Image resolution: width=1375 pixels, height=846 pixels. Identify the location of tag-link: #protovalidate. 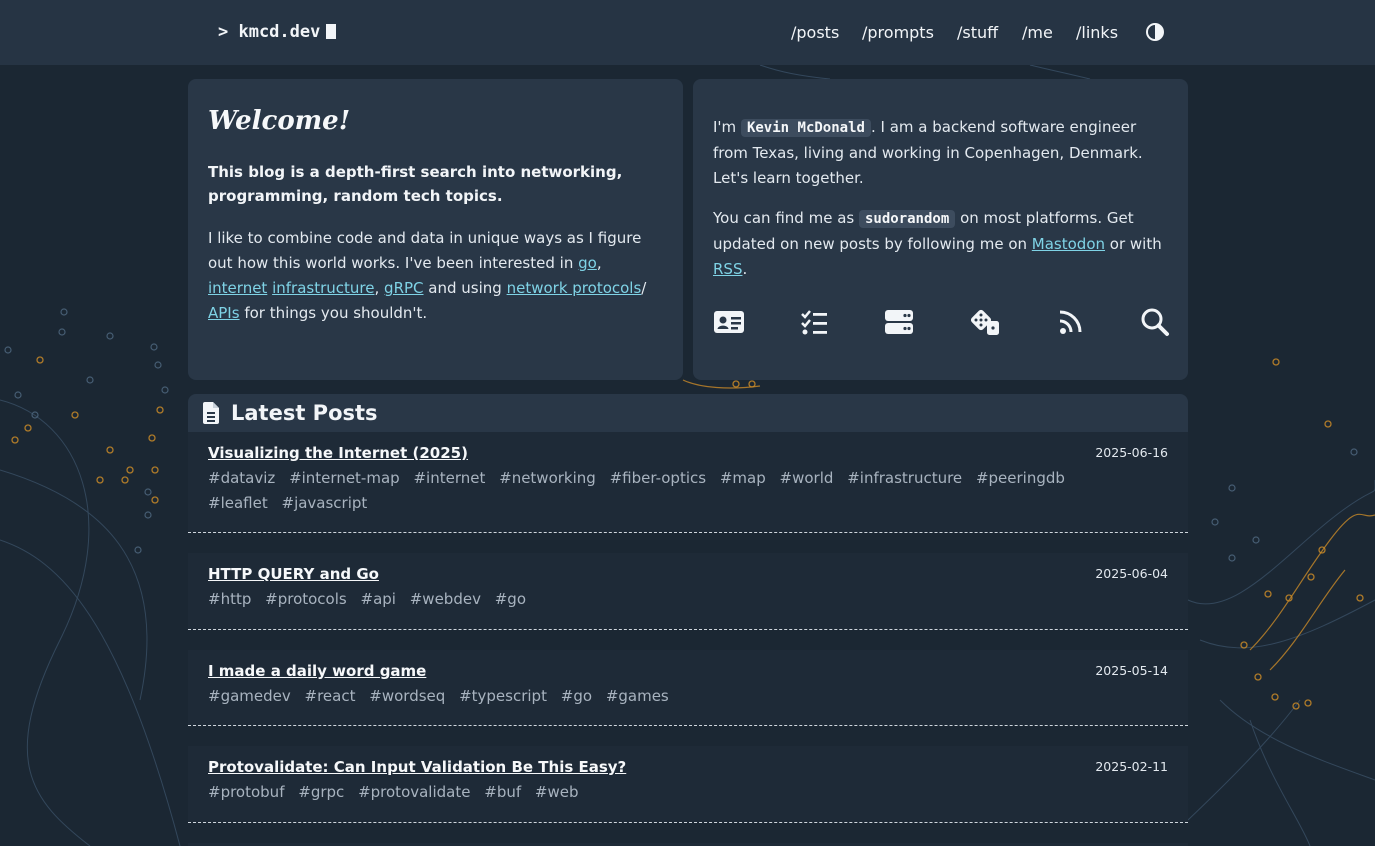
(414, 792).